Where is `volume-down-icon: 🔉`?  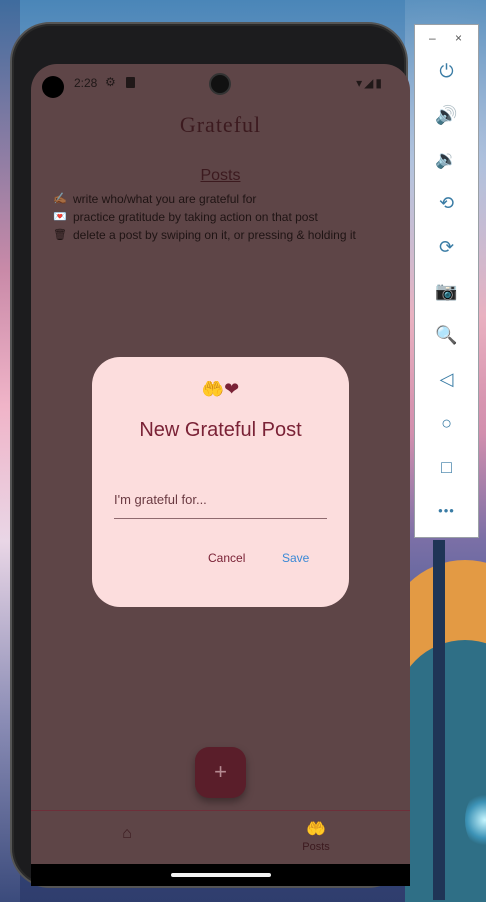 volume-down-icon: 🔉 is located at coordinates (446, 159).